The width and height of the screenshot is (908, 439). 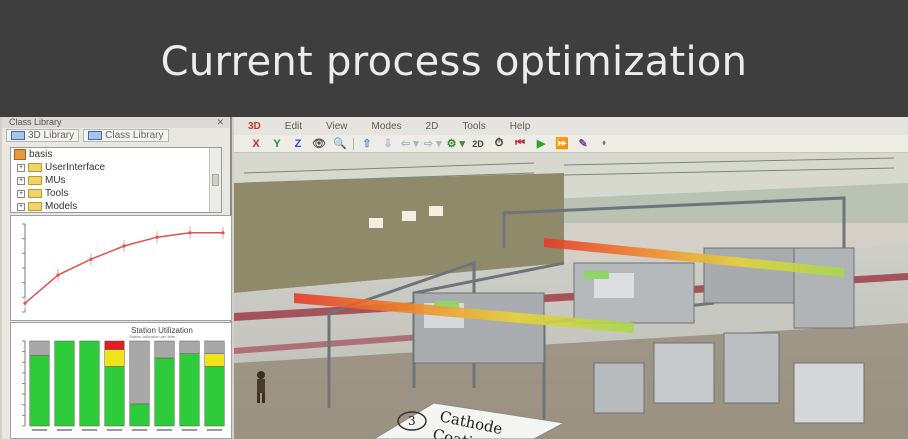 What do you see at coordinates (214, 360) in the screenshot?
I see `bar-segment-waiting` at bounding box center [214, 360].